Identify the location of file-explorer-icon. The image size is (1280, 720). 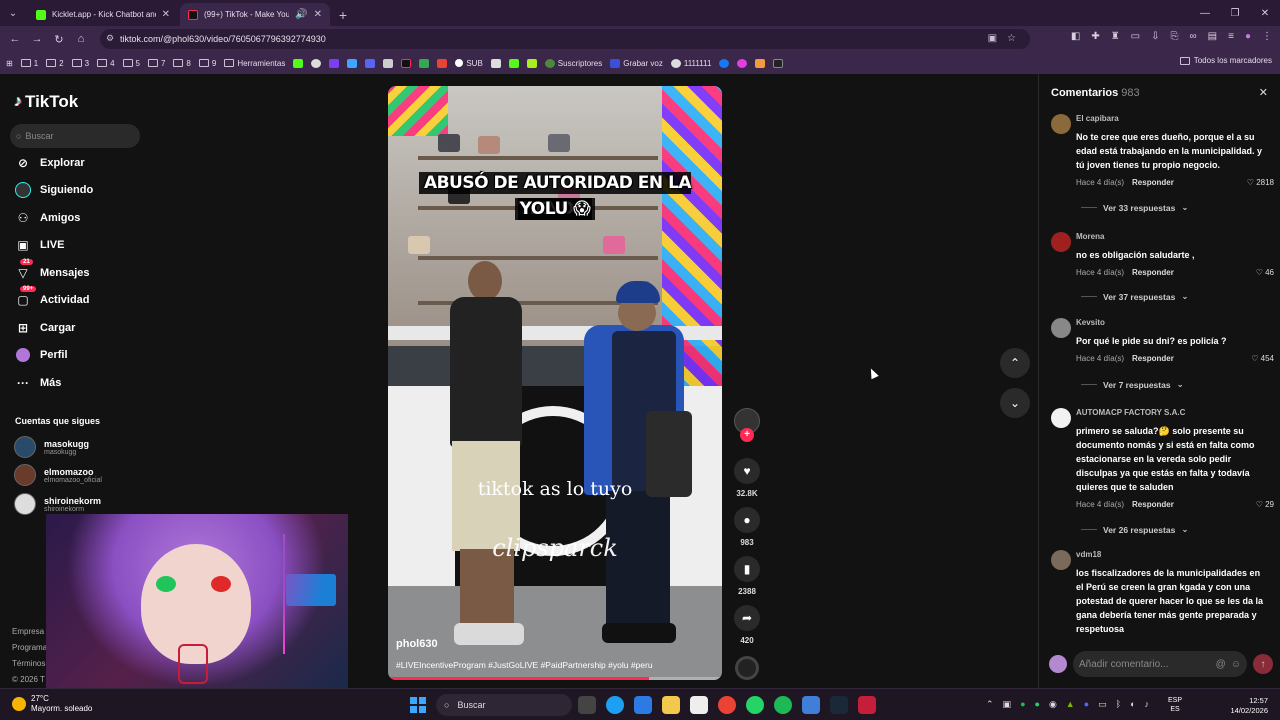
(671, 705).